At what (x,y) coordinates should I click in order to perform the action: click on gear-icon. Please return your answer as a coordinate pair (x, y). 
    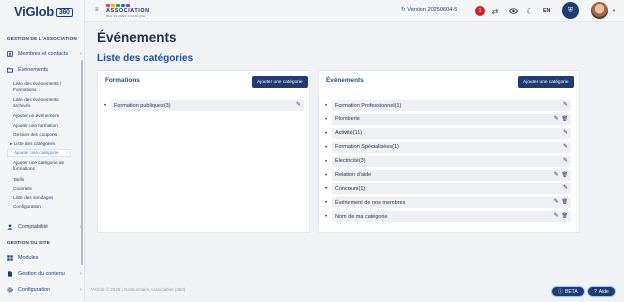
    Looking at the image, I should click on (10, 290).